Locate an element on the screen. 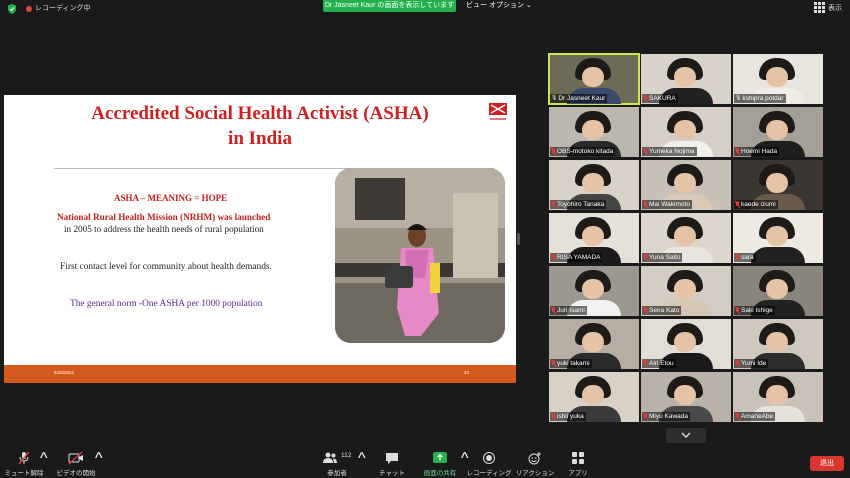  participant-name-label: Miyu Kawada is located at coordinates (666, 416).